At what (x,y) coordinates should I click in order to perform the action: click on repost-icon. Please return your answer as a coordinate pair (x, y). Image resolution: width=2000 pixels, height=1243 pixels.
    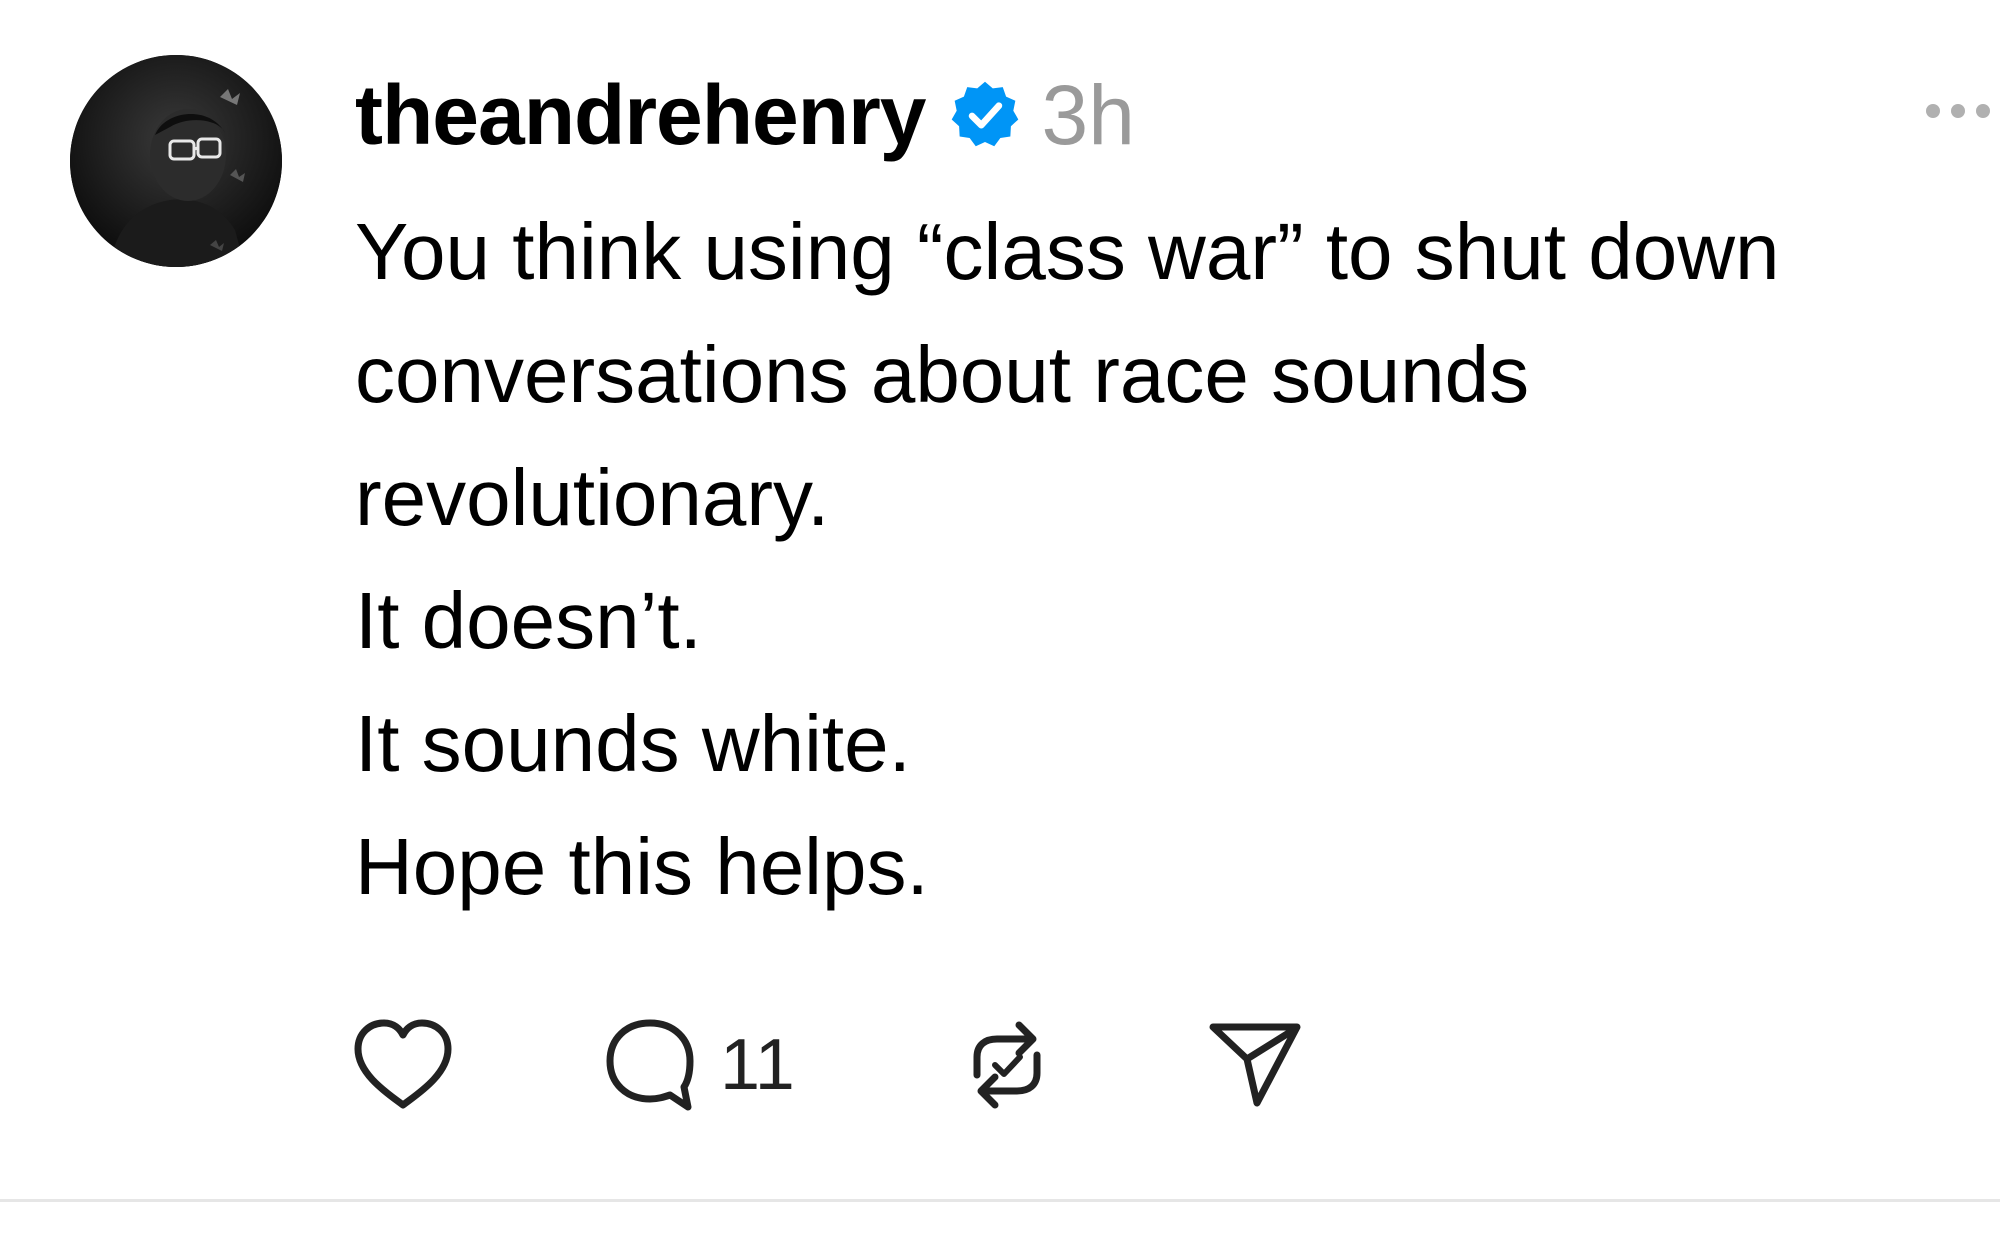
    Looking at the image, I should click on (1007, 1065).